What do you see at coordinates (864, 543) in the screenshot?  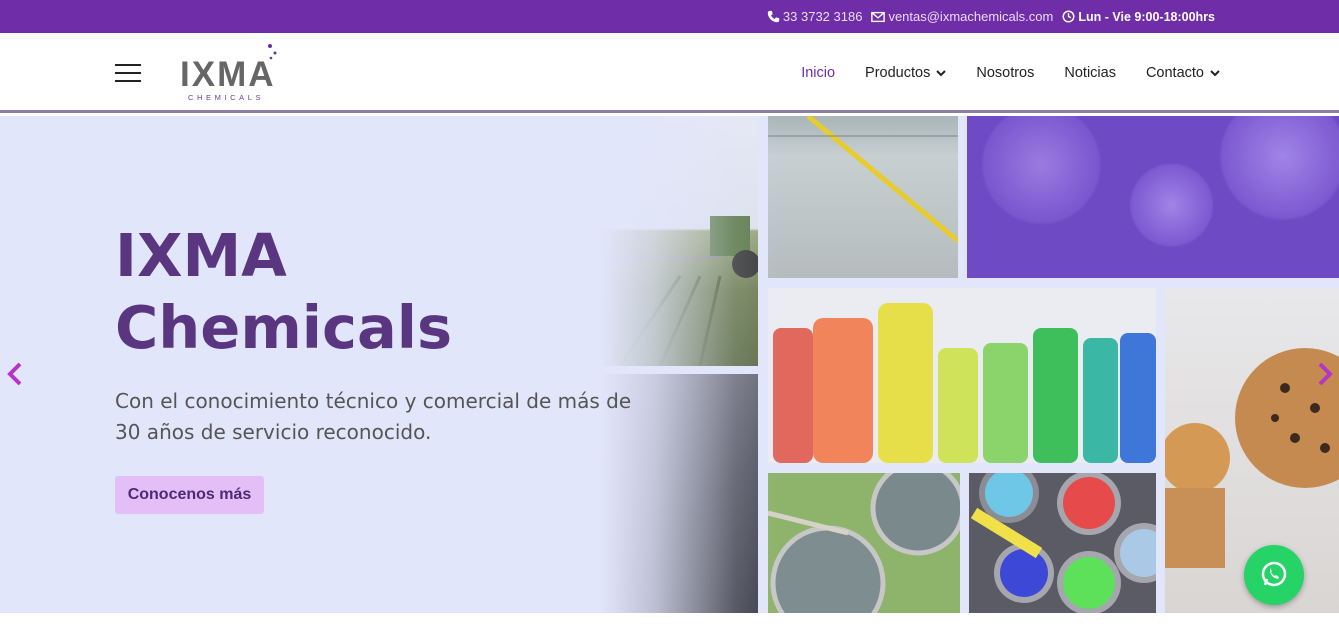 I see `water-treatment-image` at bounding box center [864, 543].